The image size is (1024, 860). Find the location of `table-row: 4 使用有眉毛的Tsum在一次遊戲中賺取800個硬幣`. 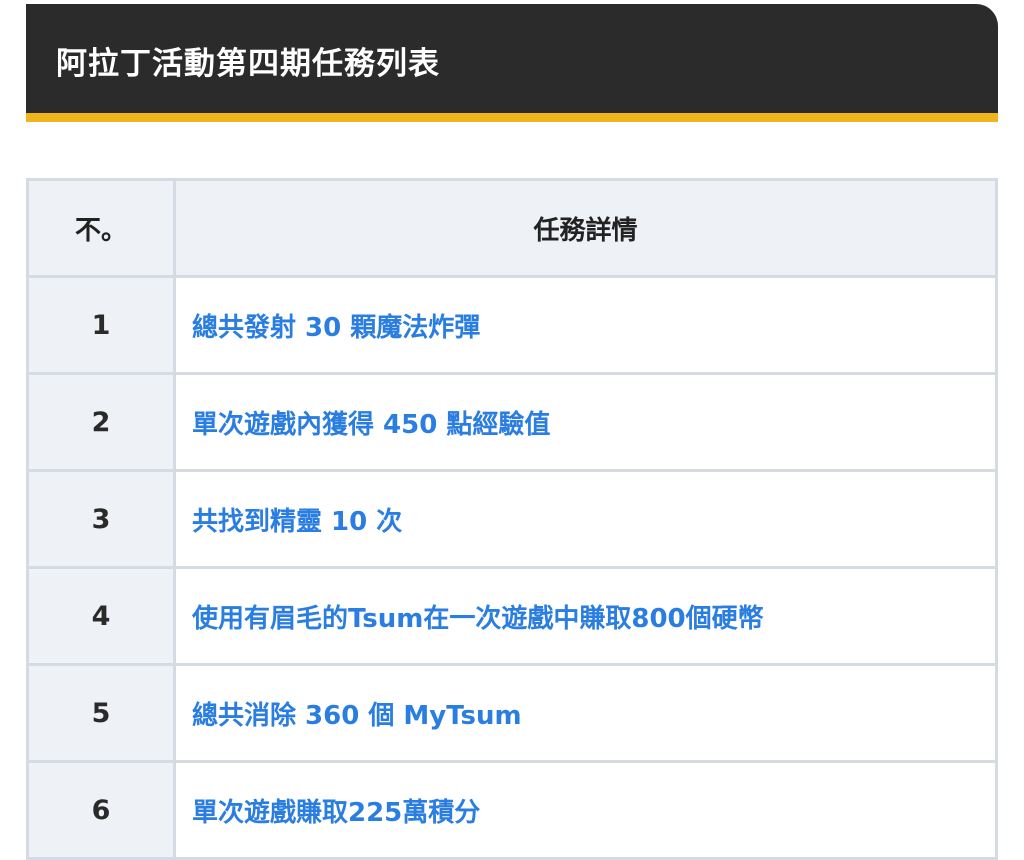

table-row: 4 使用有眉毛的Tsum在一次遊戲中賺取800個硬幣 is located at coordinates (512, 616).